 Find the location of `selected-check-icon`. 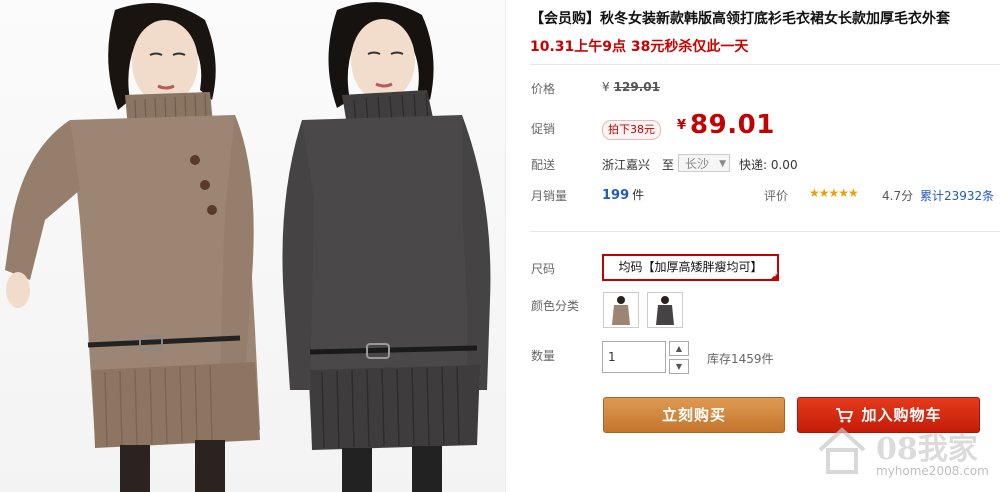

selected-check-icon is located at coordinates (774, 276).